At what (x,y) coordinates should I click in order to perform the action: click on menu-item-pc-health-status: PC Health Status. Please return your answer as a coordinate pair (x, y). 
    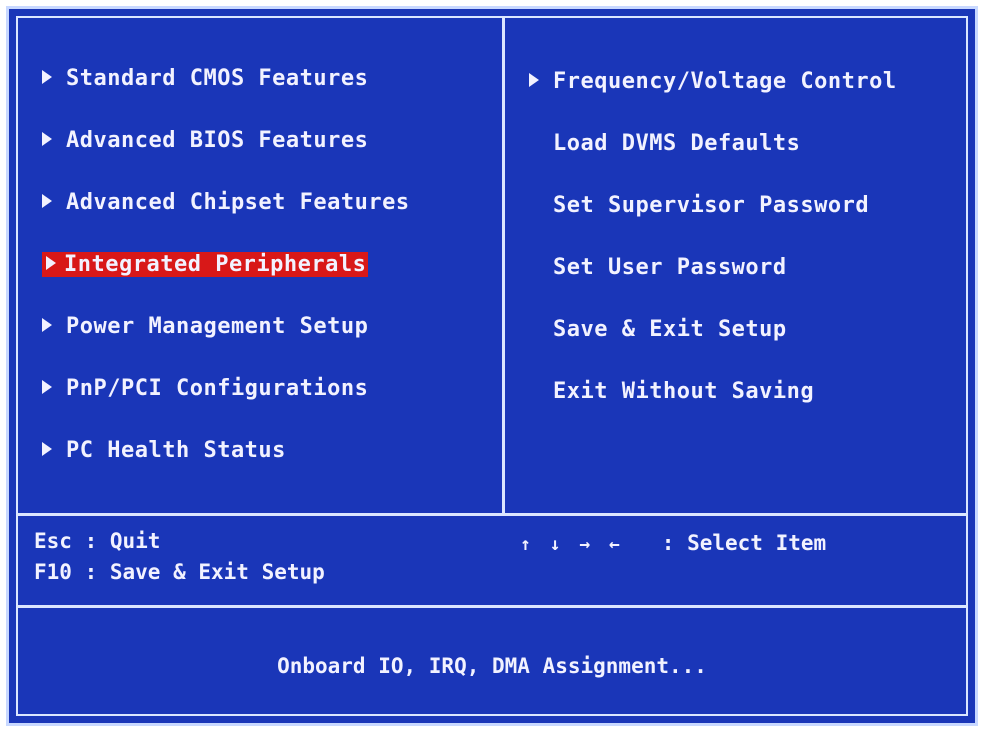
    Looking at the image, I should click on (164, 451).